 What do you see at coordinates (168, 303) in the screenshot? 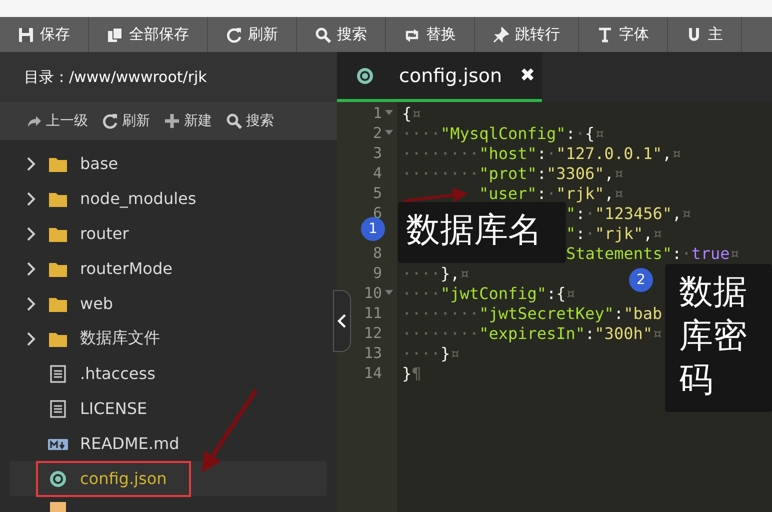
I see `file-item: web` at bounding box center [168, 303].